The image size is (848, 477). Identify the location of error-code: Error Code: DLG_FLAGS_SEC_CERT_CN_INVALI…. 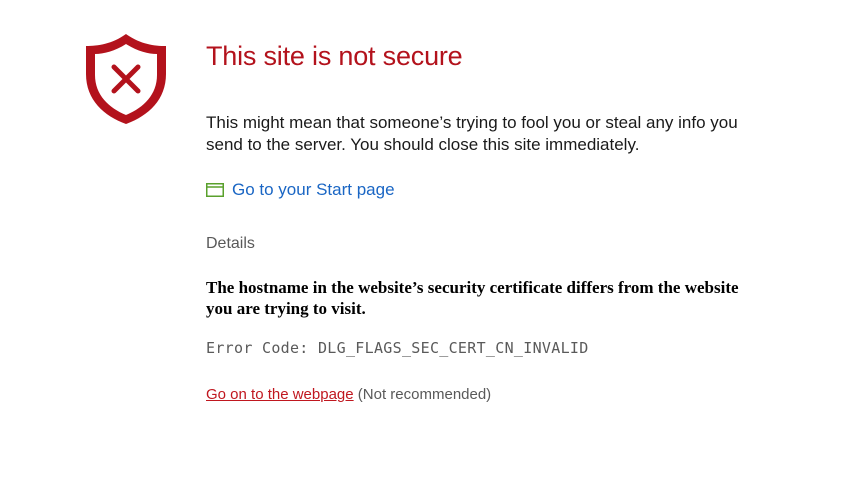
(397, 348).